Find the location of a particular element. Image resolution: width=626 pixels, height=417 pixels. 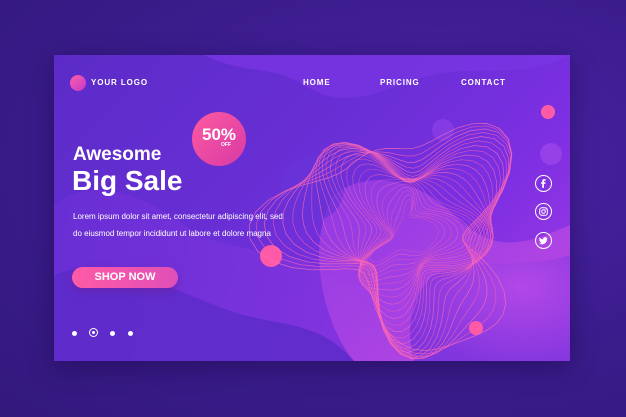

shop-now-button: SHOP NOW is located at coordinates (125, 277).